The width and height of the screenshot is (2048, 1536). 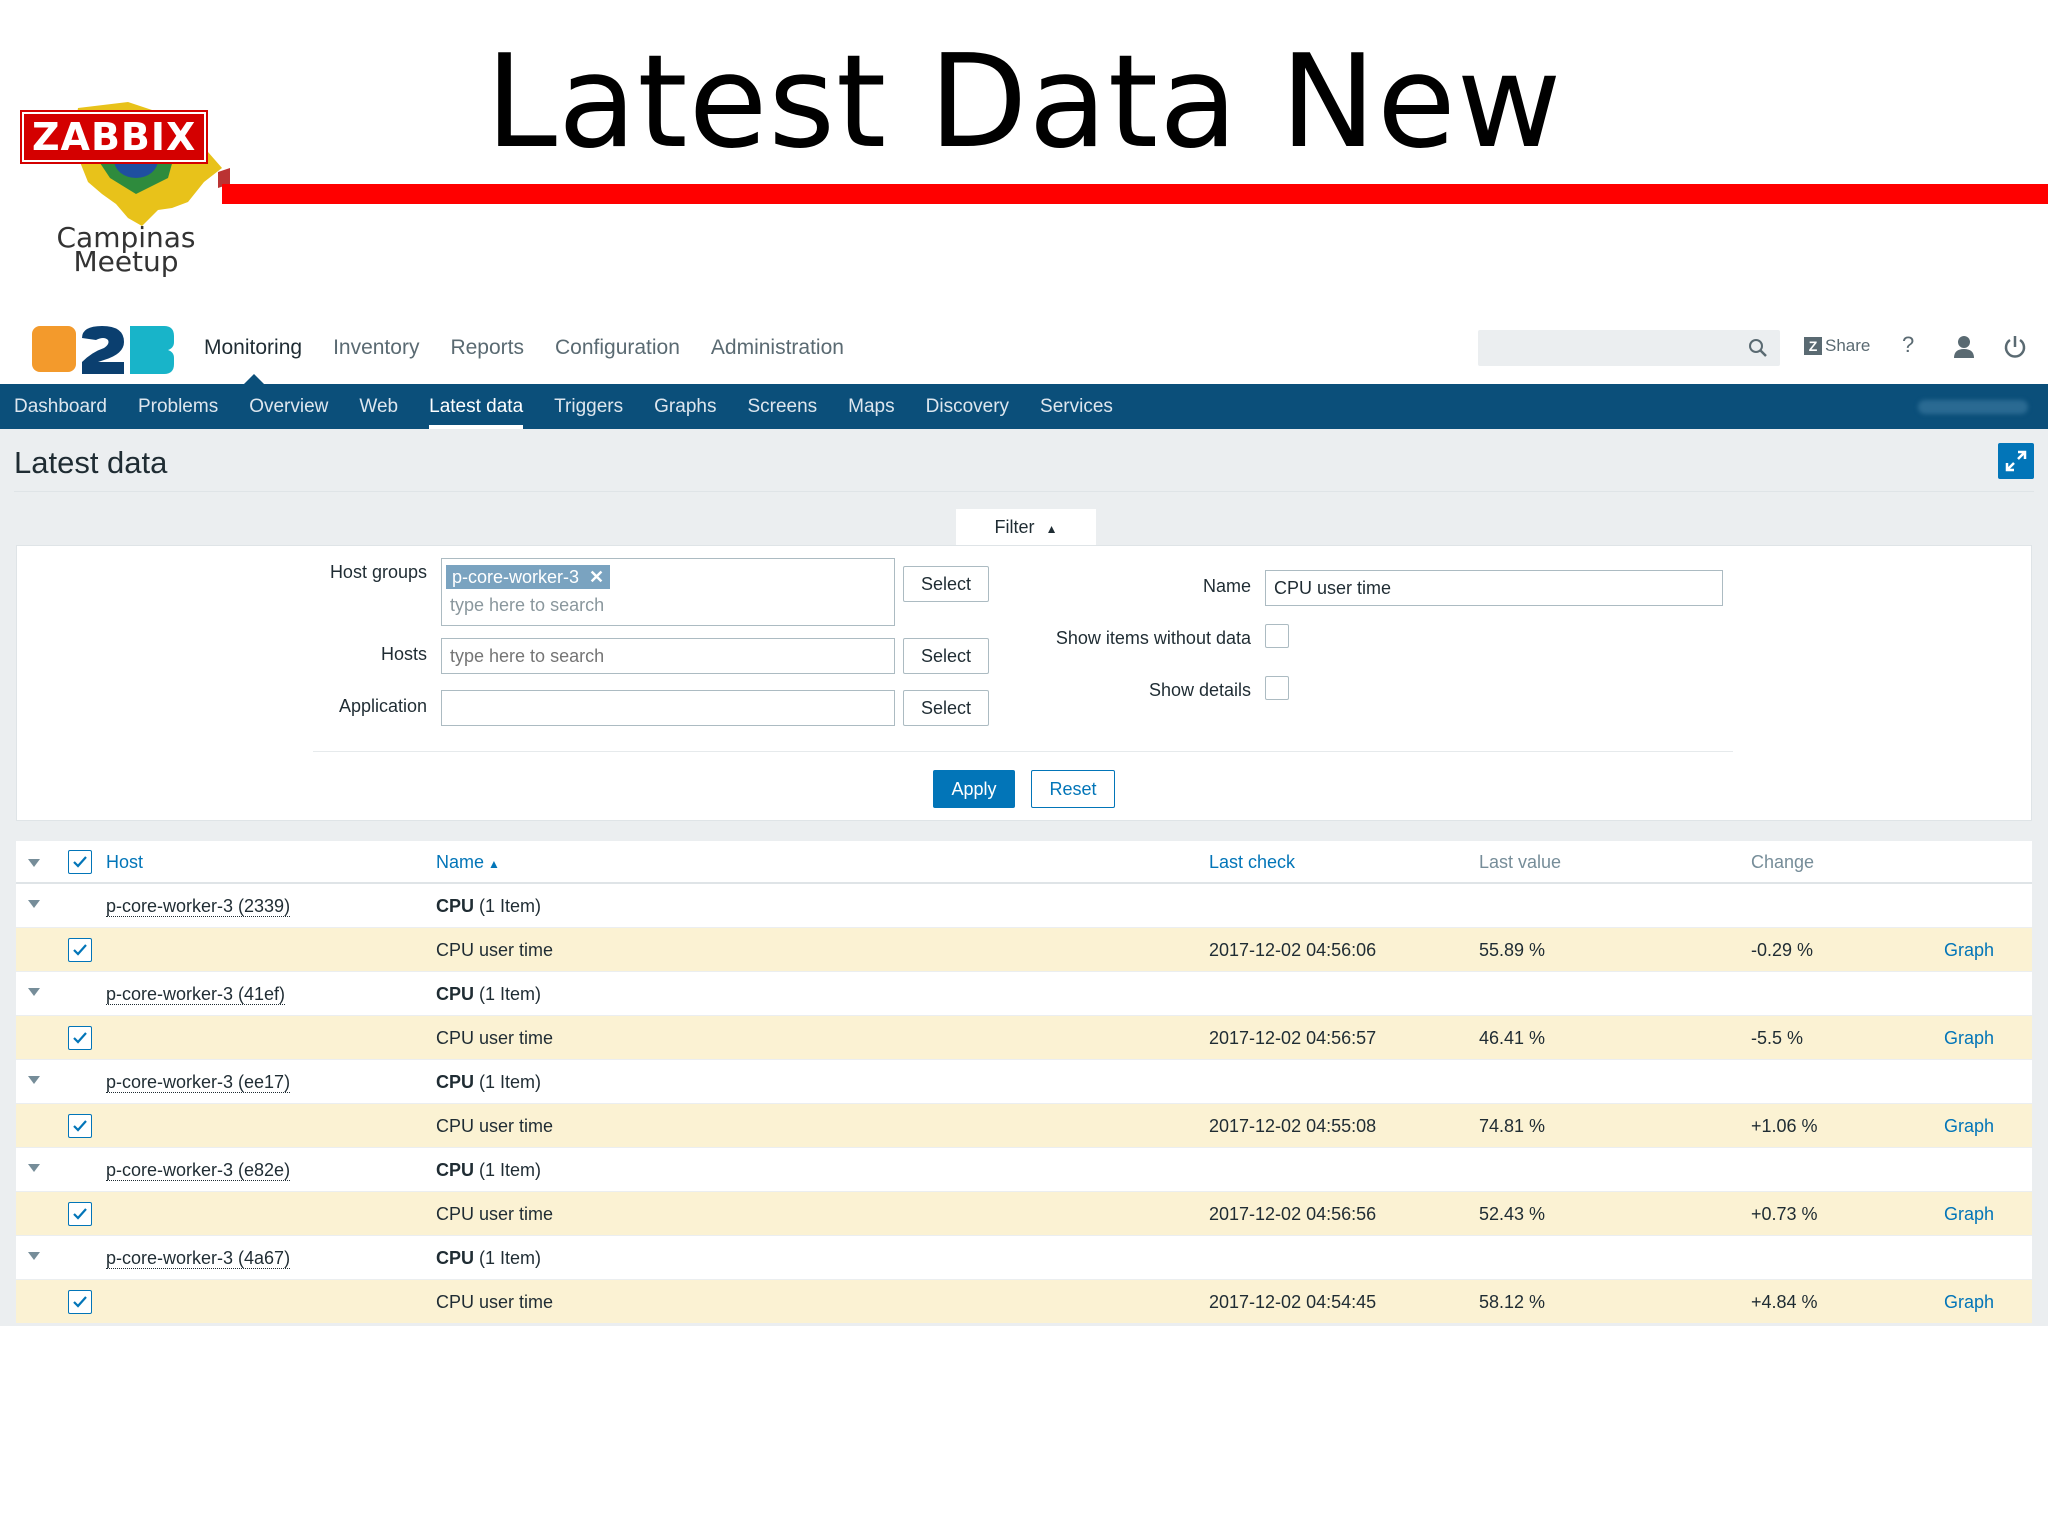 I want to click on reset-button: Reset, so click(x=1073, y=789).